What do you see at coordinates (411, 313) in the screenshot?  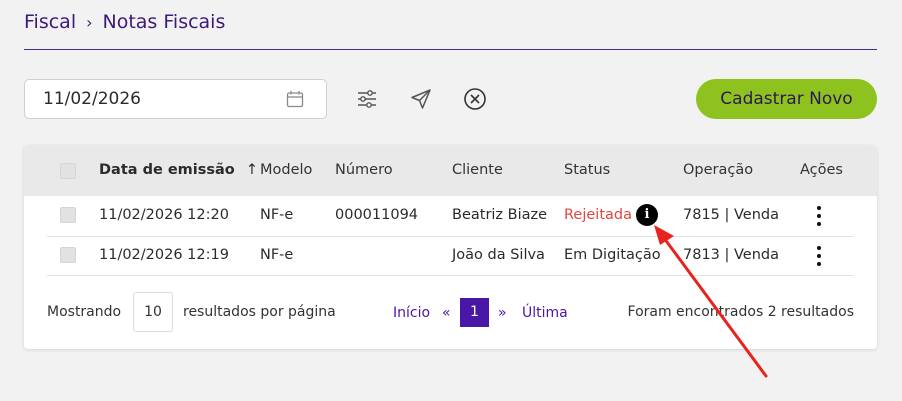 I see `pager-first-link: Início` at bounding box center [411, 313].